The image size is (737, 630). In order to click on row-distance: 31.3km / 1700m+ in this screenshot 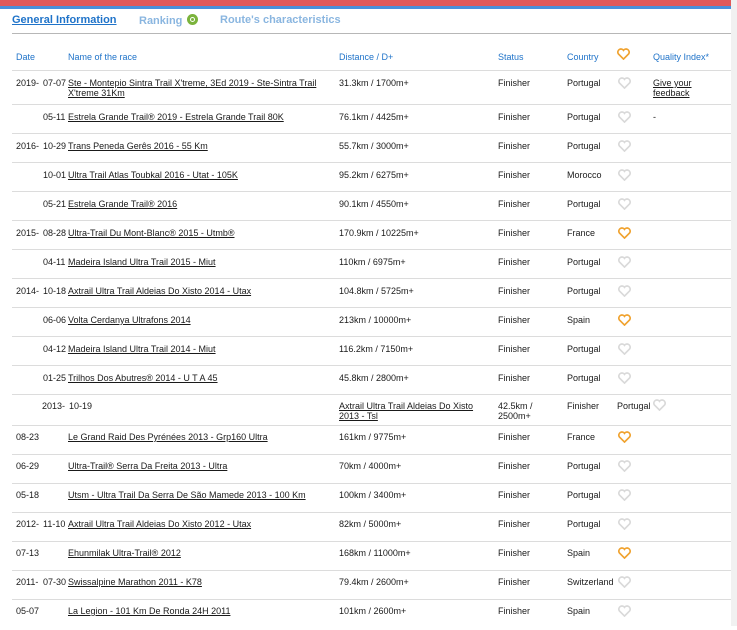, I will do `click(374, 83)`.